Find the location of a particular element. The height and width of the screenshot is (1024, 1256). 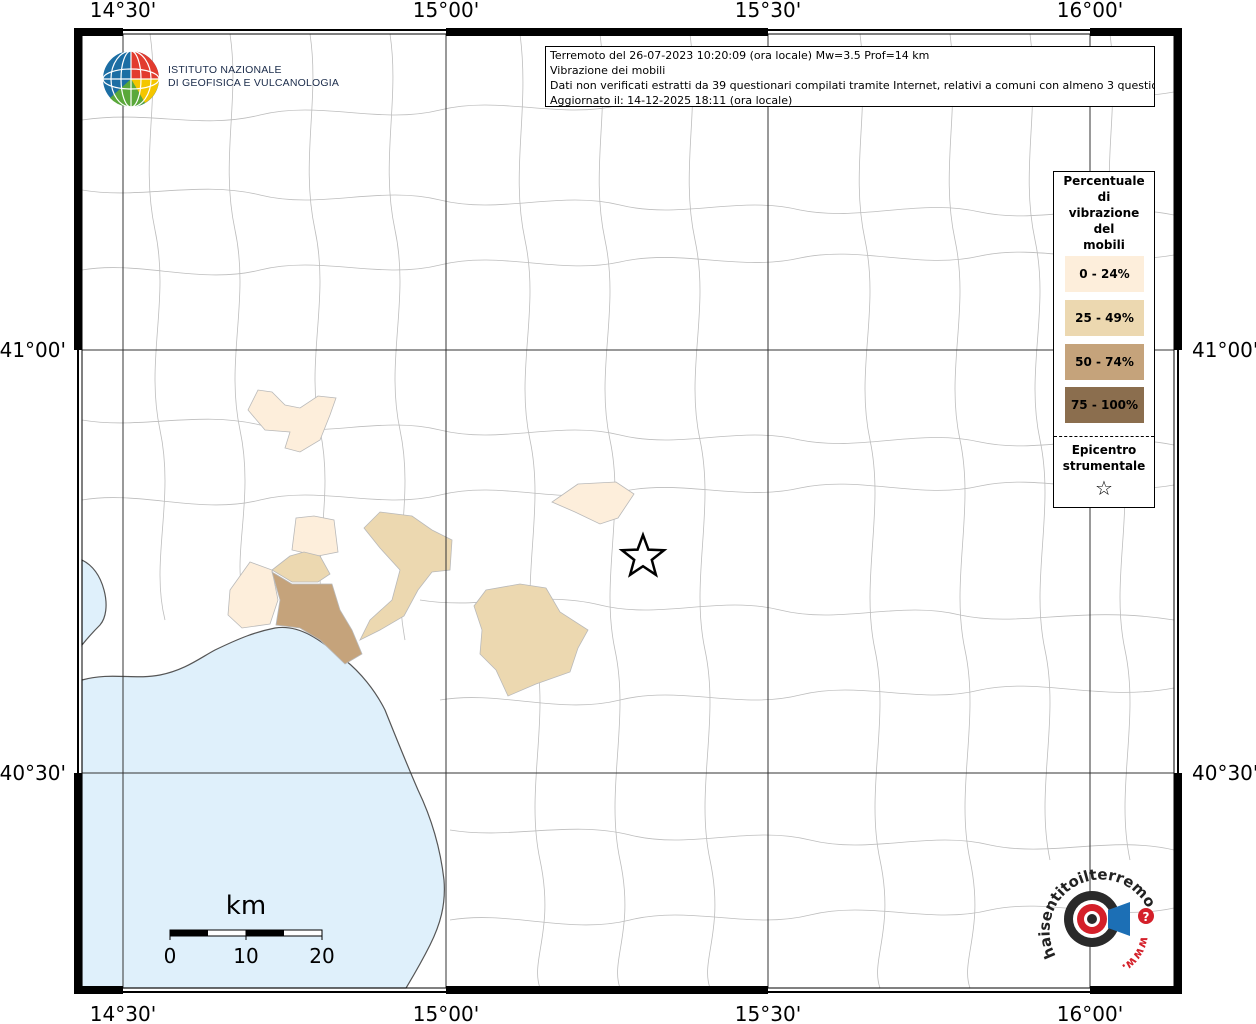

scale-label: 0 is located at coordinates (170, 956).